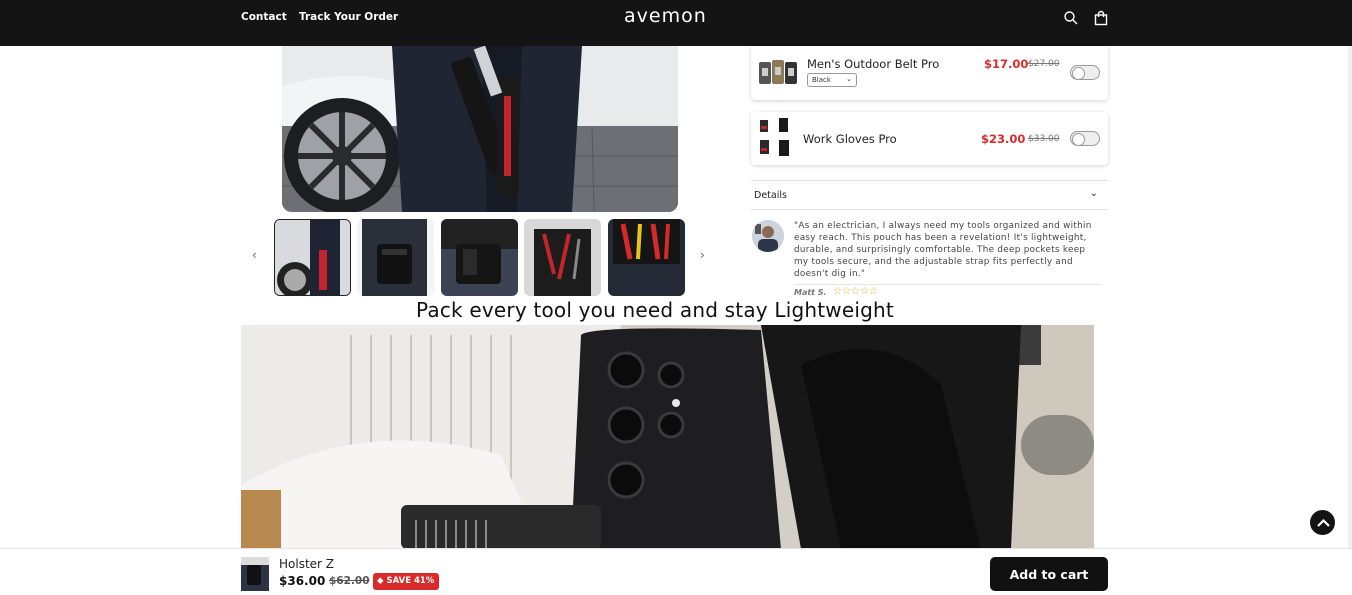  What do you see at coordinates (929, 73) in the screenshot?
I see `upsell-card-belt` at bounding box center [929, 73].